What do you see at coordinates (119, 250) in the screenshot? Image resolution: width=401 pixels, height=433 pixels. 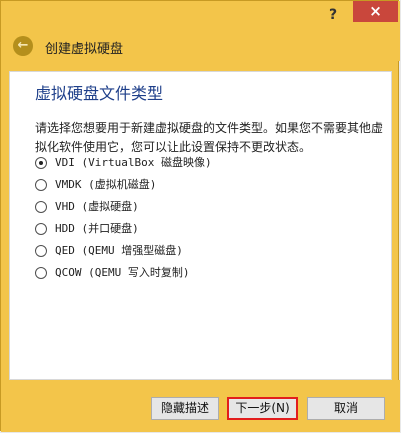 I see `option-label: QED (QEMU 增强型磁盘)` at bounding box center [119, 250].